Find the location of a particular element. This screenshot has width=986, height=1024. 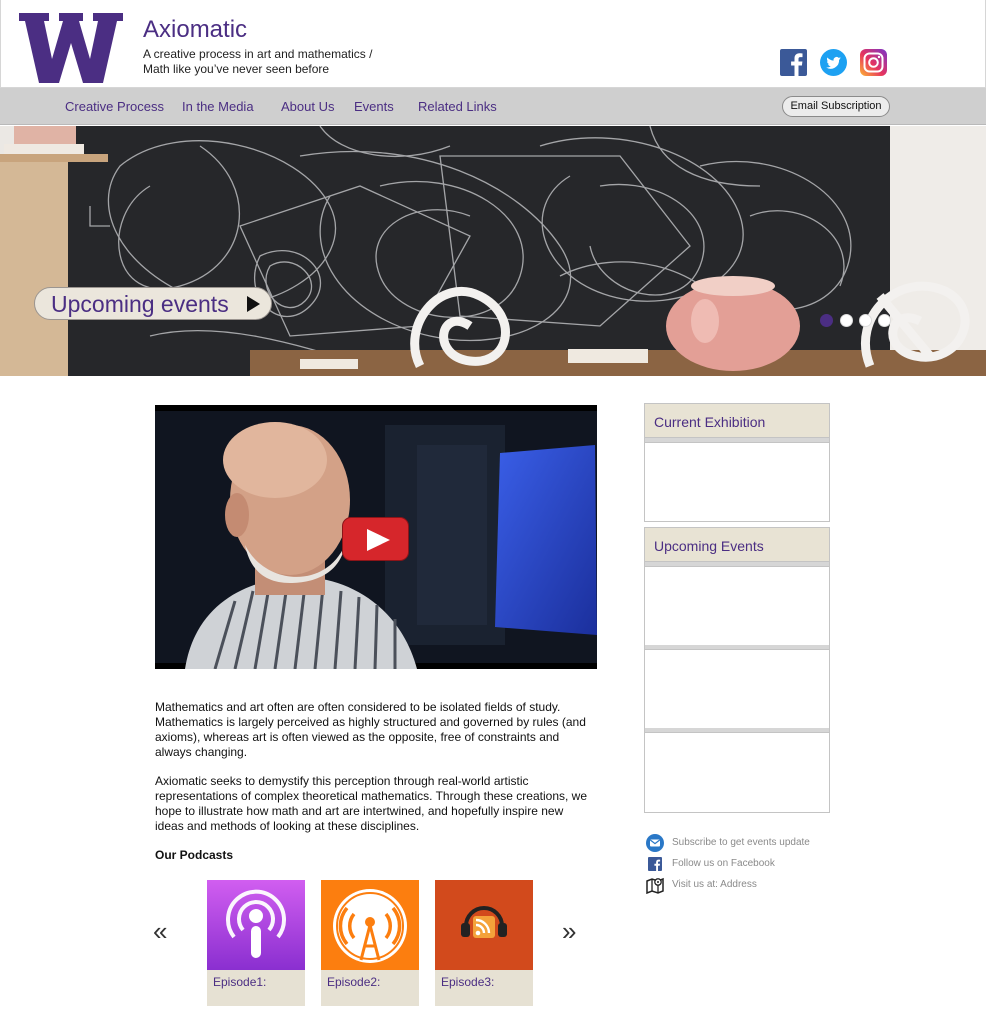

current-exhibition-title: Current Exhibition is located at coordinates (737, 421).